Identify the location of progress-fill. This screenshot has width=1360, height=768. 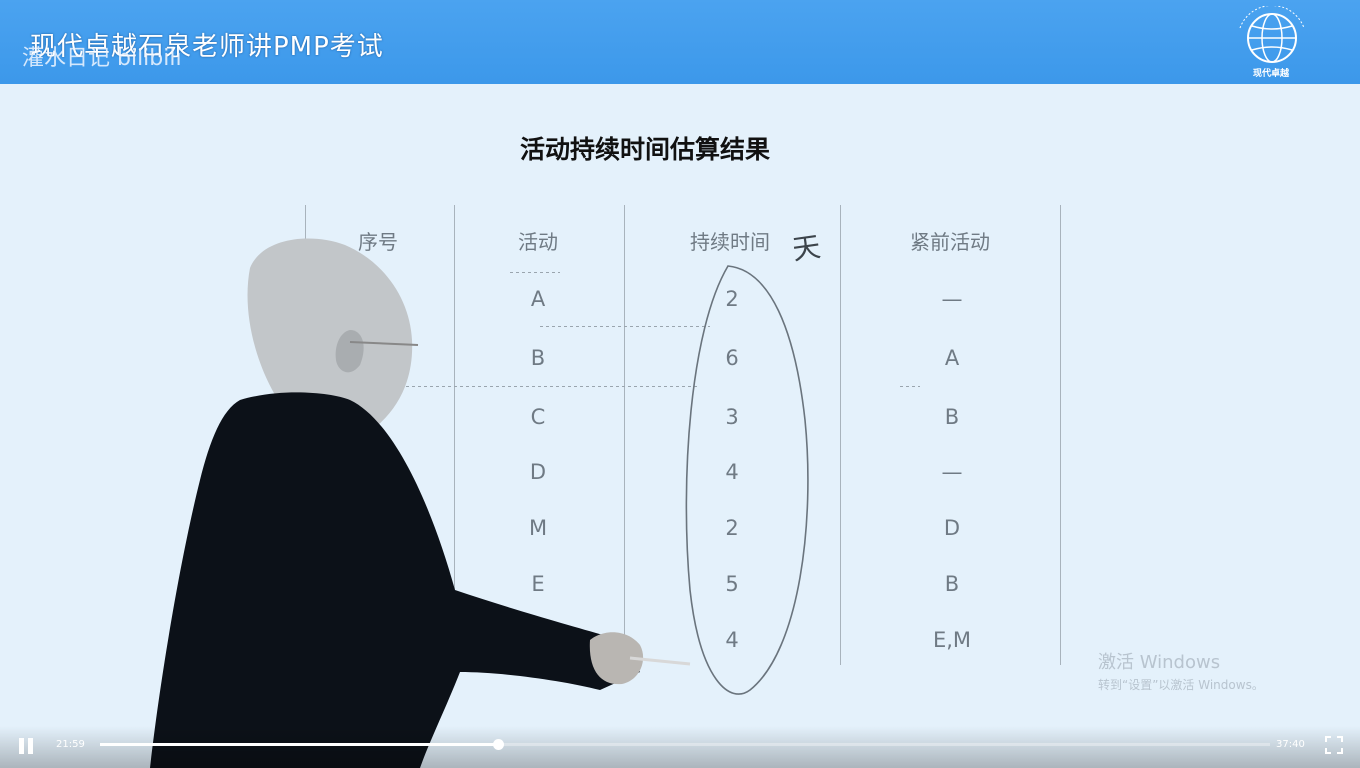
(299, 744).